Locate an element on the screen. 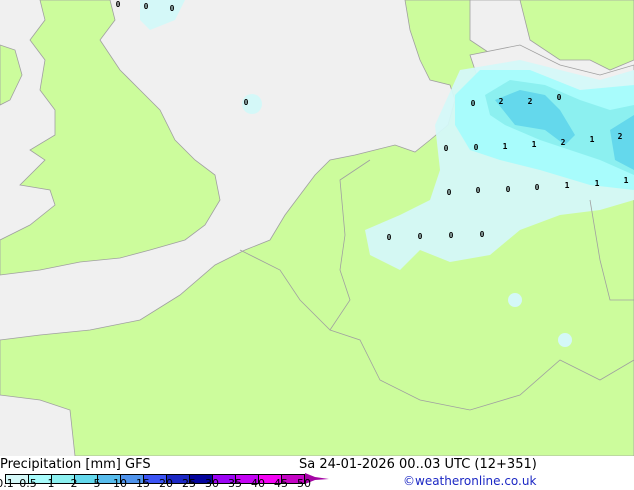 Image resolution: width=634 pixels, height=490 pixels. scale-tick-label: 15 is located at coordinates (143, 483).